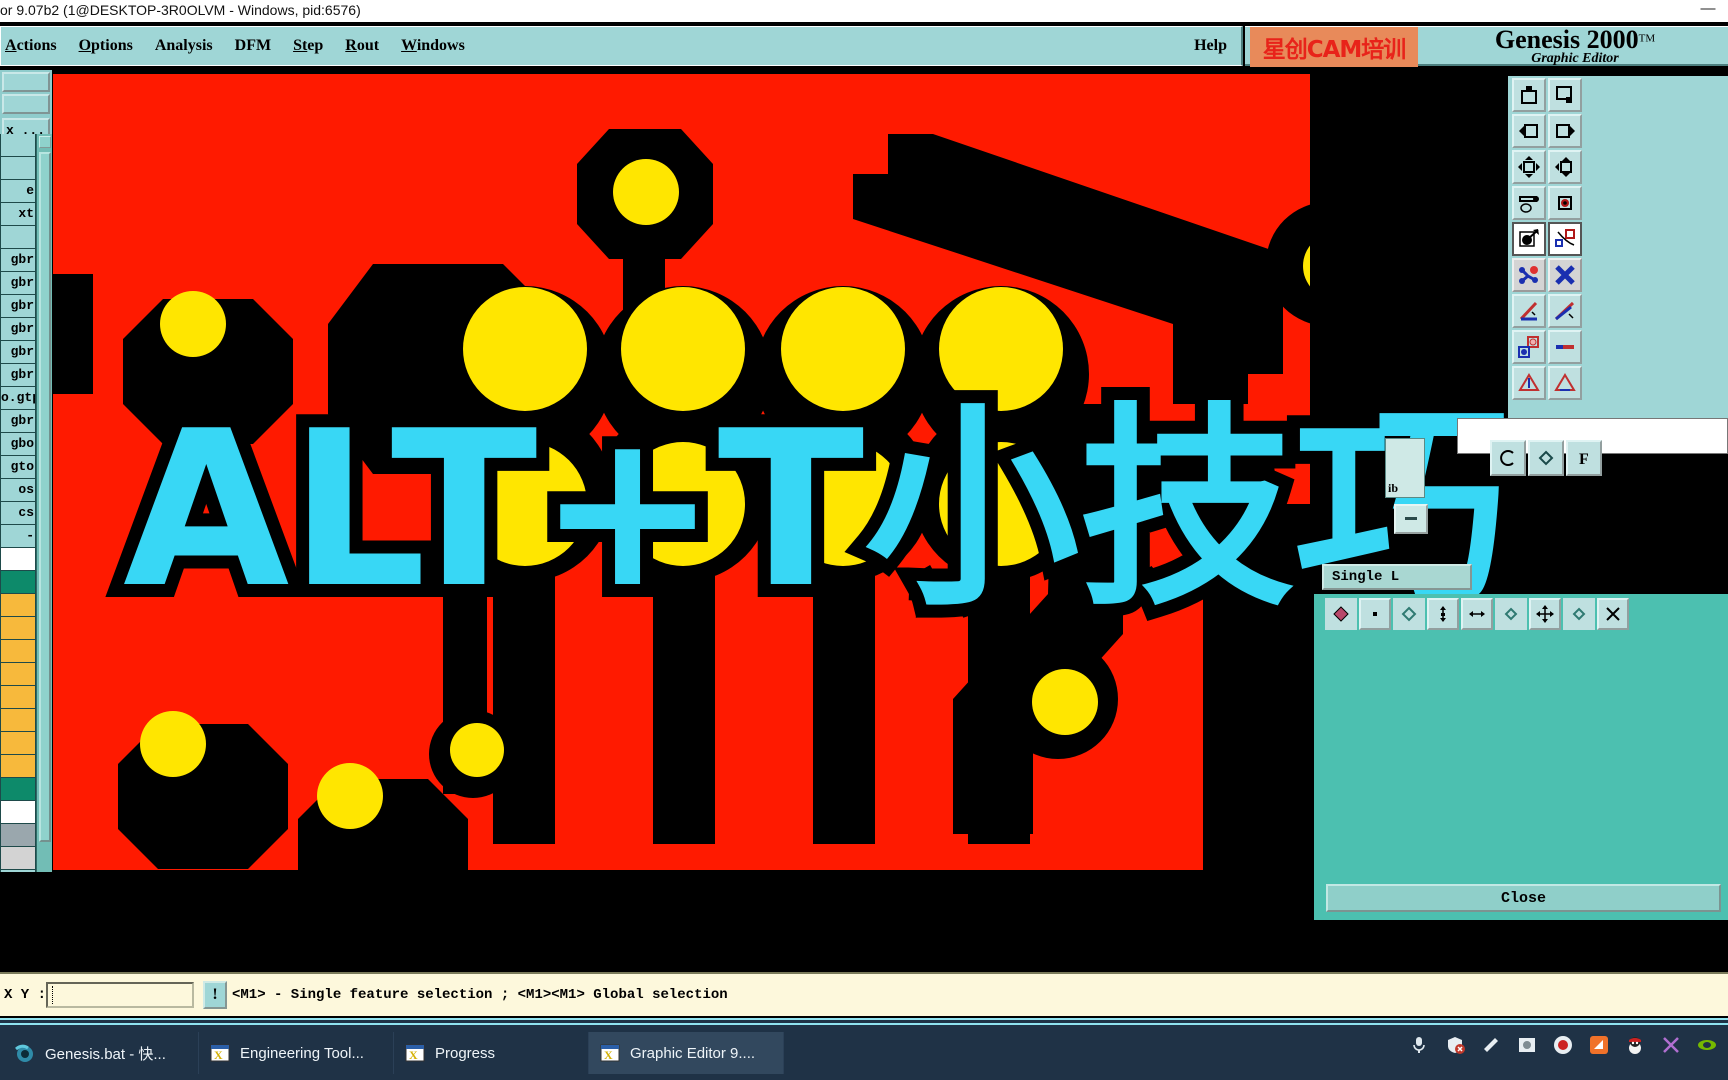 Image resolution: width=1728 pixels, height=1080 pixels. Describe the element at coordinates (31, 46) in the screenshot. I see `menu-item-actions: Actions` at that location.